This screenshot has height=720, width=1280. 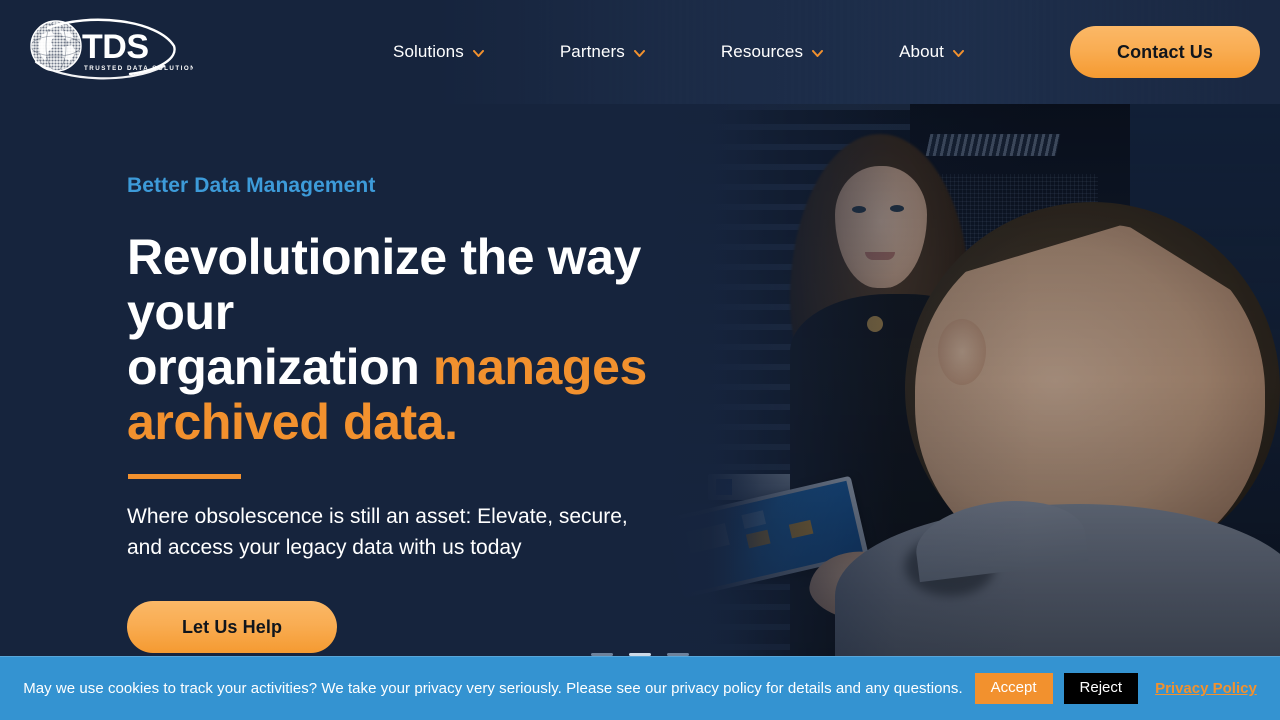 What do you see at coordinates (922, 51) in the screenshot?
I see `nav-label: About` at bounding box center [922, 51].